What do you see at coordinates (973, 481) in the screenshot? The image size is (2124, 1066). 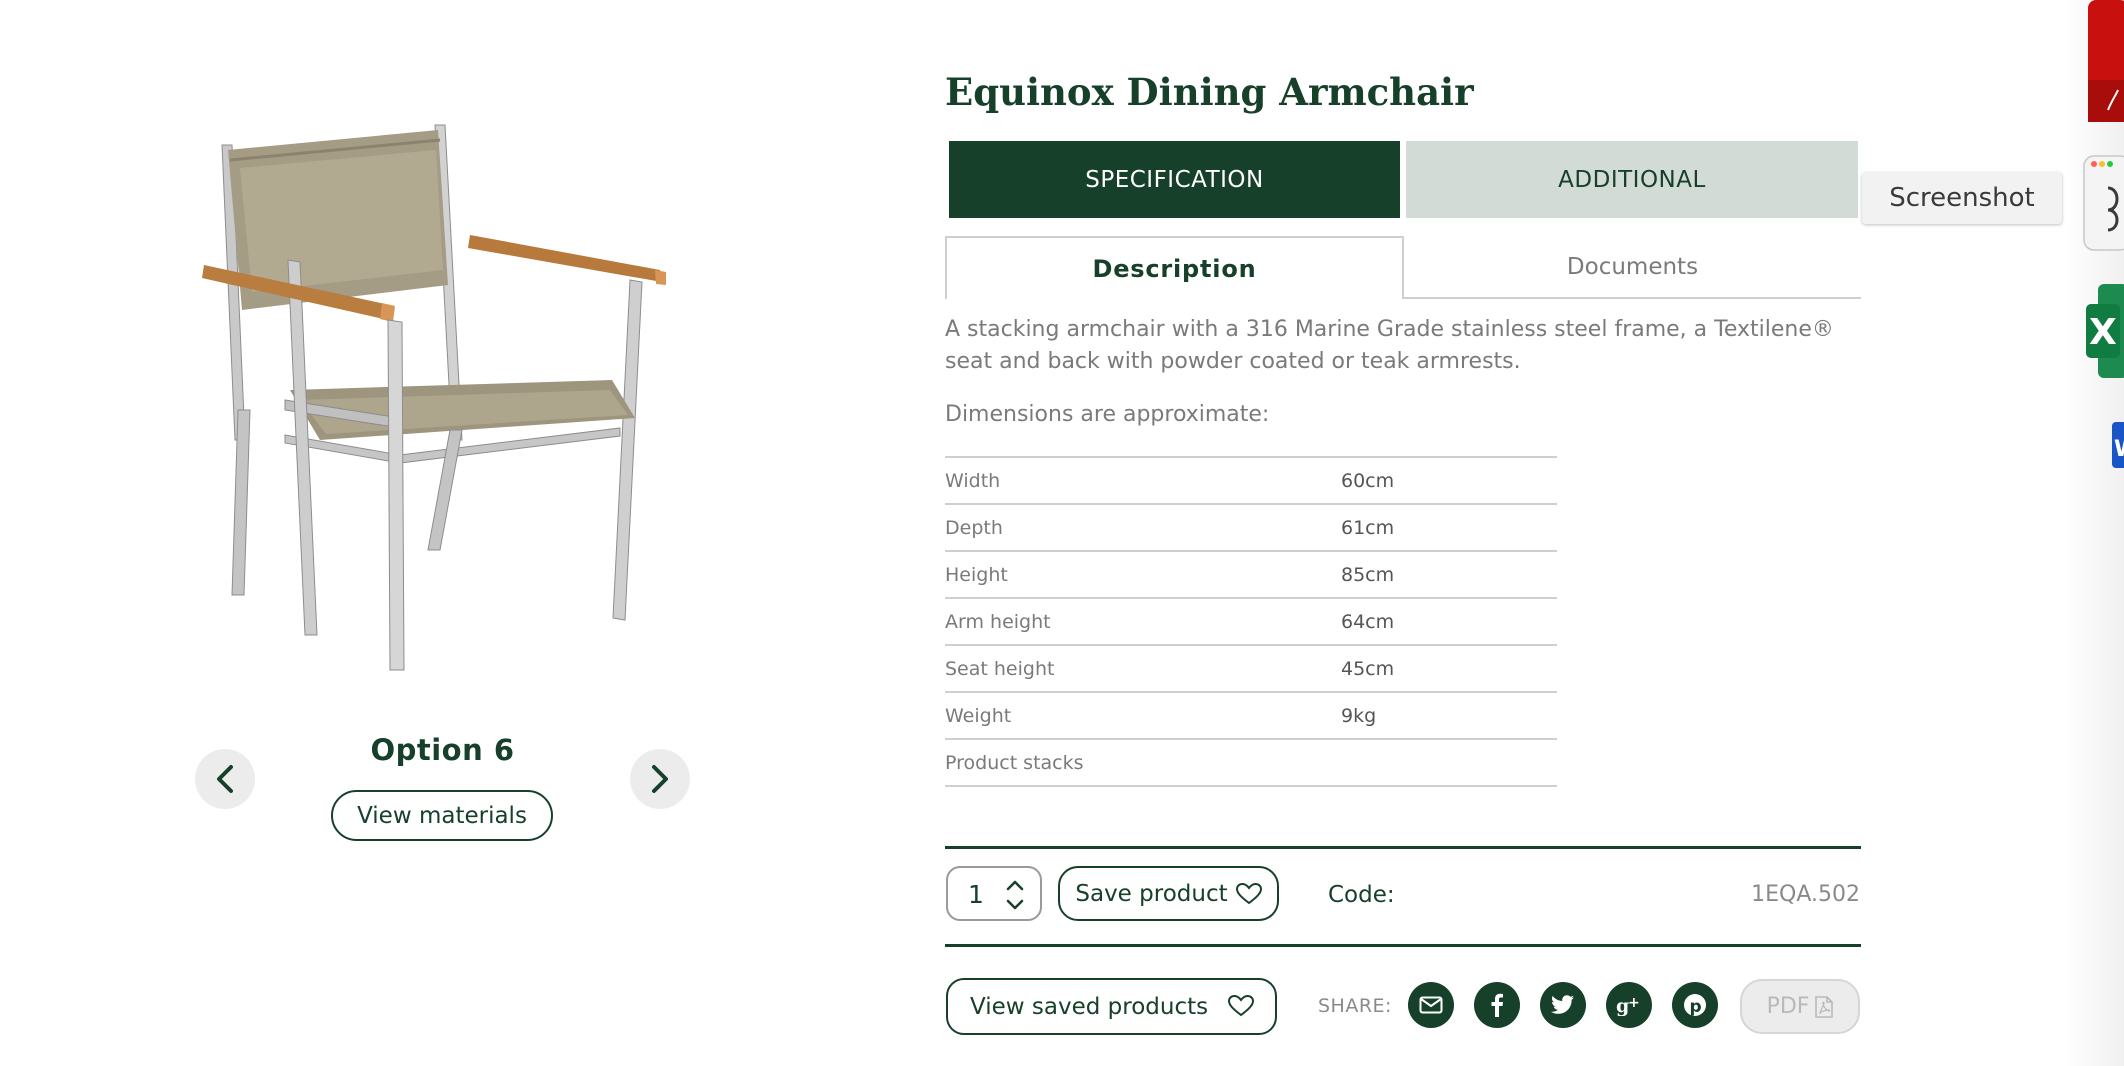 I see `spec-key: Width` at bounding box center [973, 481].